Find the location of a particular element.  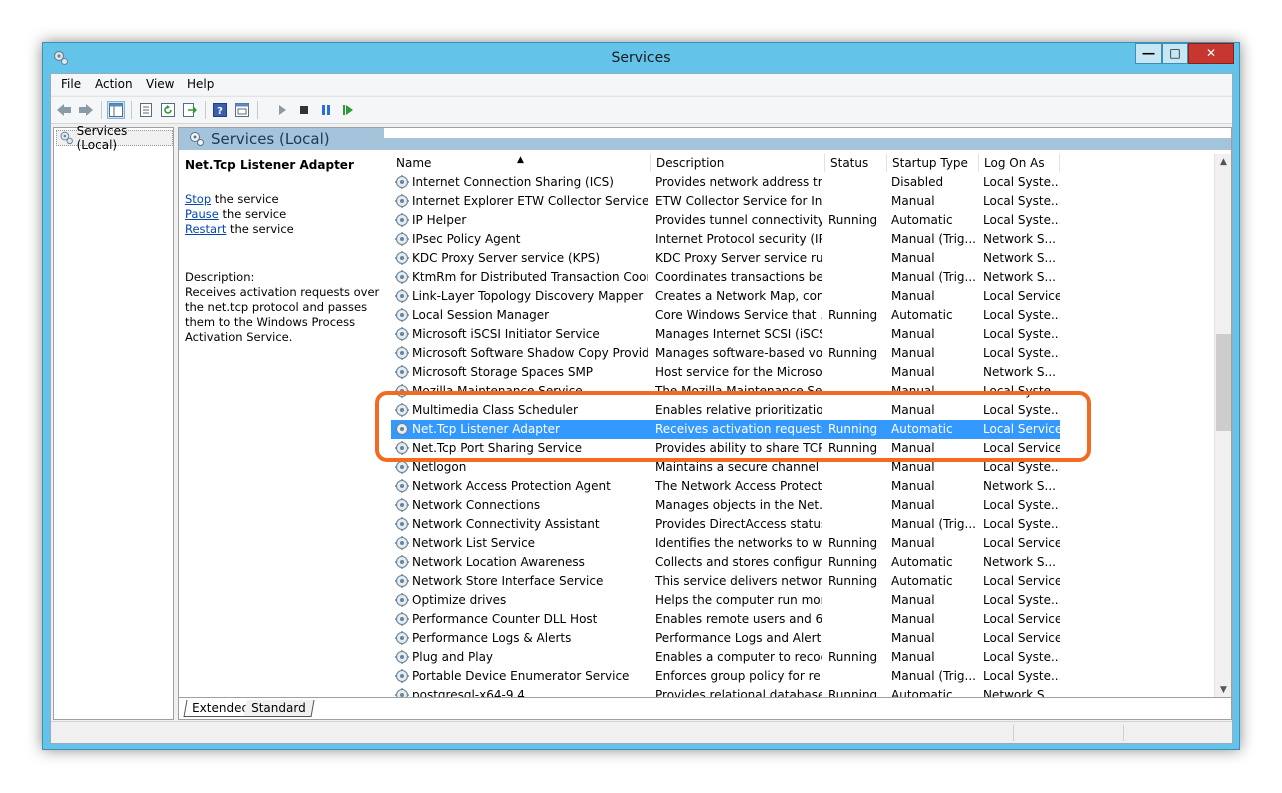

minimize-button: ― is located at coordinates (1148, 53).